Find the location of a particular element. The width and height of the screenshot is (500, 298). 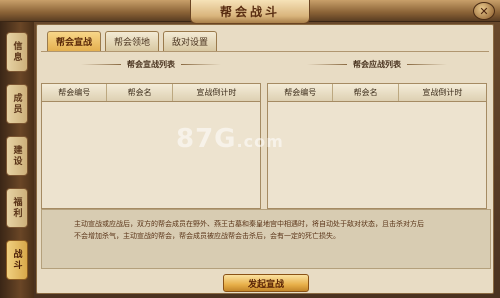

title-plate: 帮会战斗 is located at coordinates (250, 12).